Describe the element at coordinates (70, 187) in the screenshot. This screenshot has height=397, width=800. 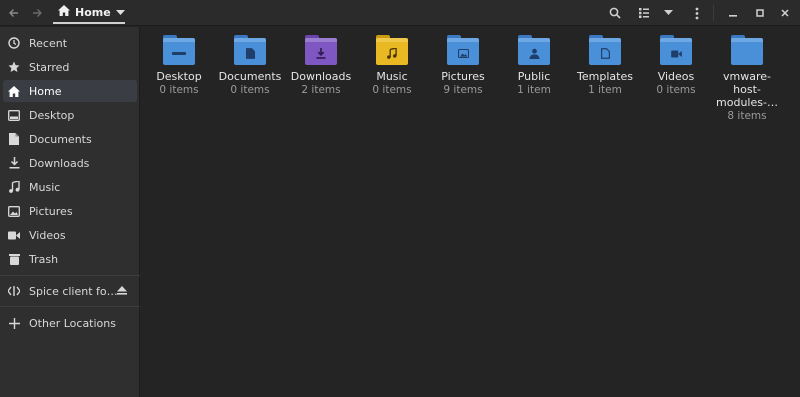
I see `sidebar-item-music: Music` at that location.